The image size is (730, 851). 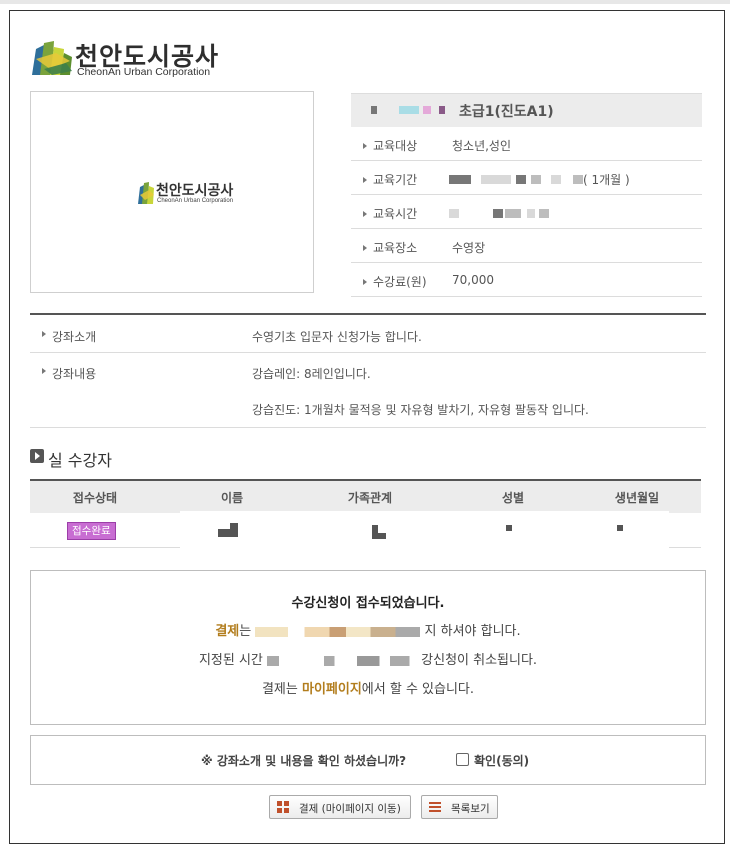 I want to click on content-value-1: 강습레인: 8레인입니다., so click(x=311, y=374).